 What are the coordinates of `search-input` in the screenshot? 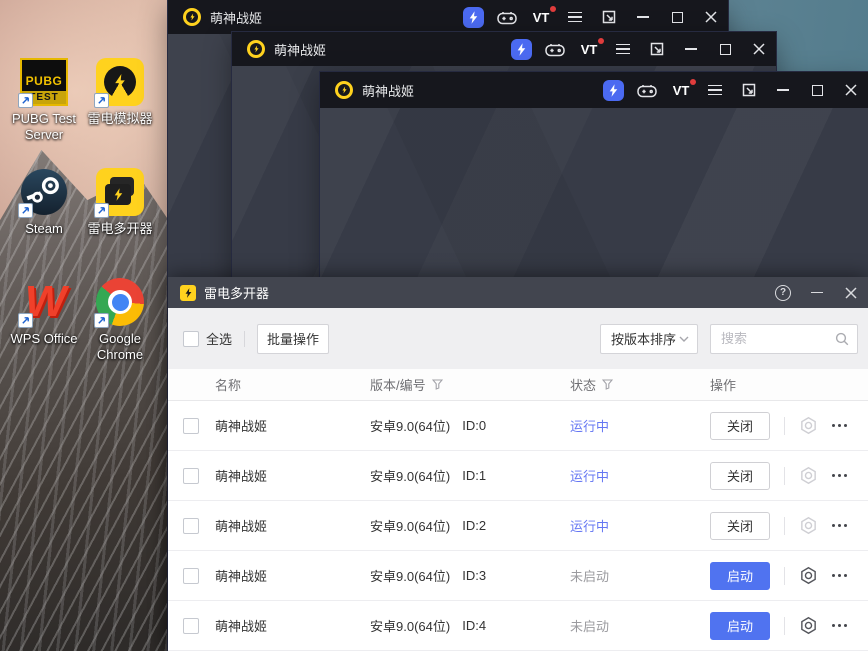 It's located at (778, 338).